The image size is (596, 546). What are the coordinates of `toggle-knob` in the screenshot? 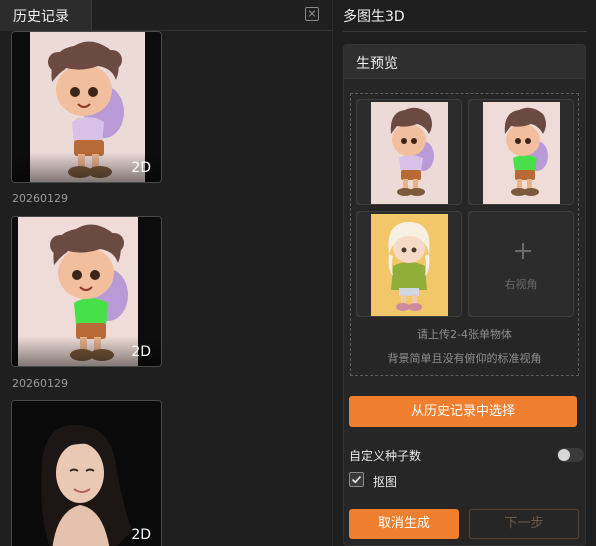 It's located at (564, 455).